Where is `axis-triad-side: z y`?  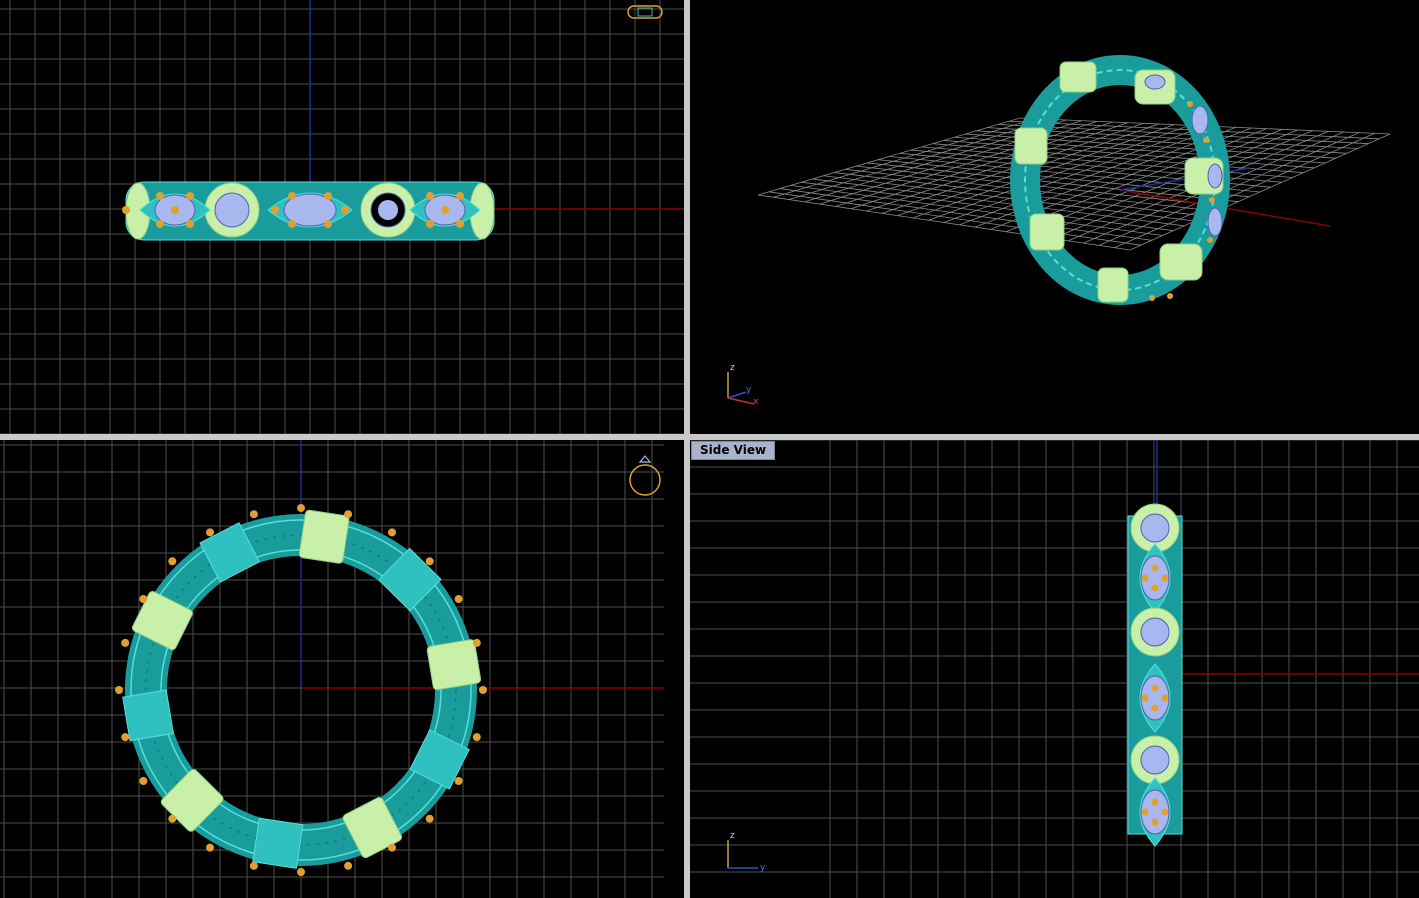 axis-triad-side: z y is located at coordinates (746, 852).